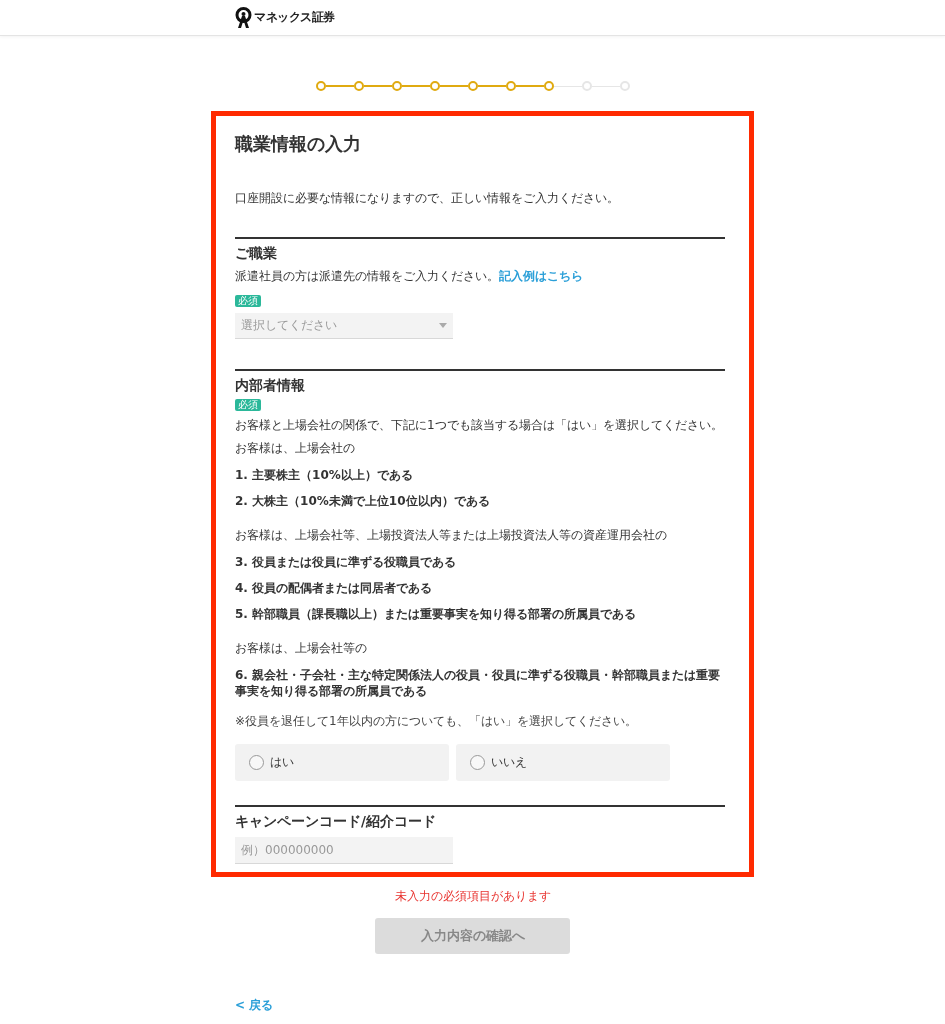  What do you see at coordinates (451, 535) in the screenshot?
I see `instruction-text: お客様は、上場会社等、上場投資法人等または上場投資法人等の資産運用会社の` at bounding box center [451, 535].